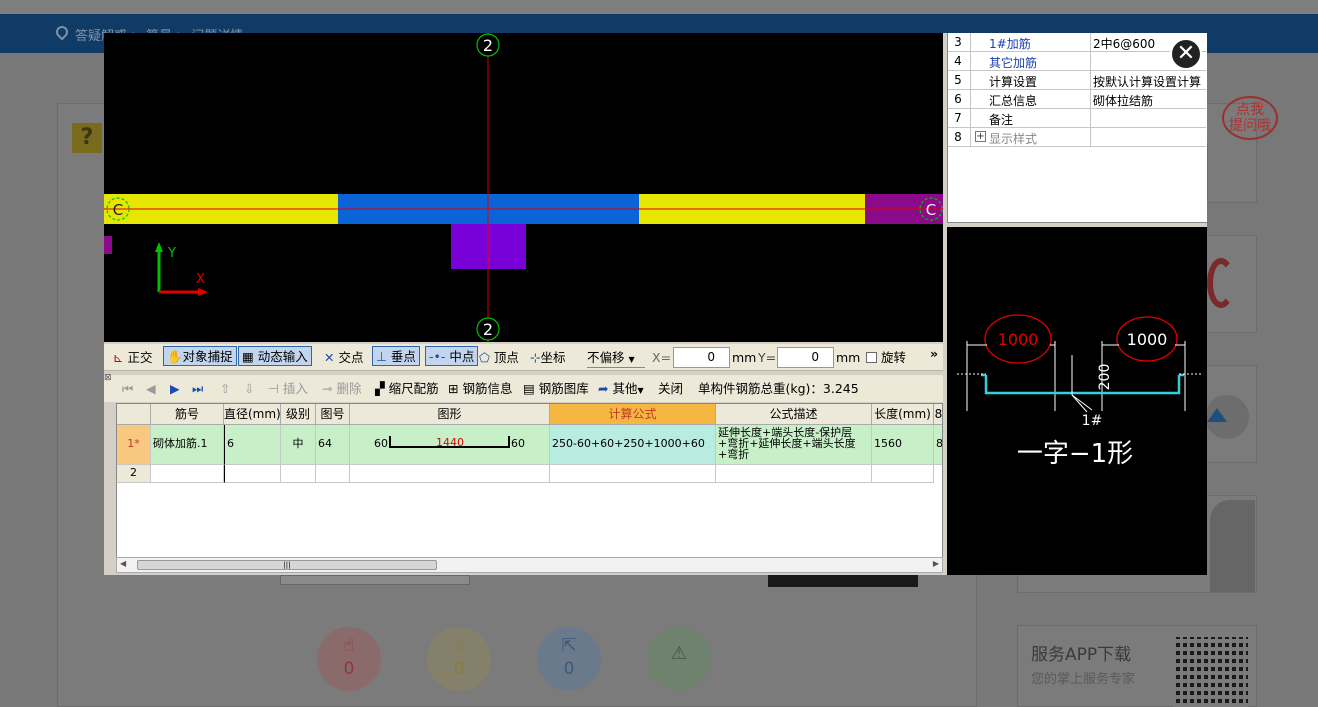 The image size is (1318, 707). Describe the element at coordinates (488, 45) in the screenshot. I see `axis-label-top: 2` at that location.